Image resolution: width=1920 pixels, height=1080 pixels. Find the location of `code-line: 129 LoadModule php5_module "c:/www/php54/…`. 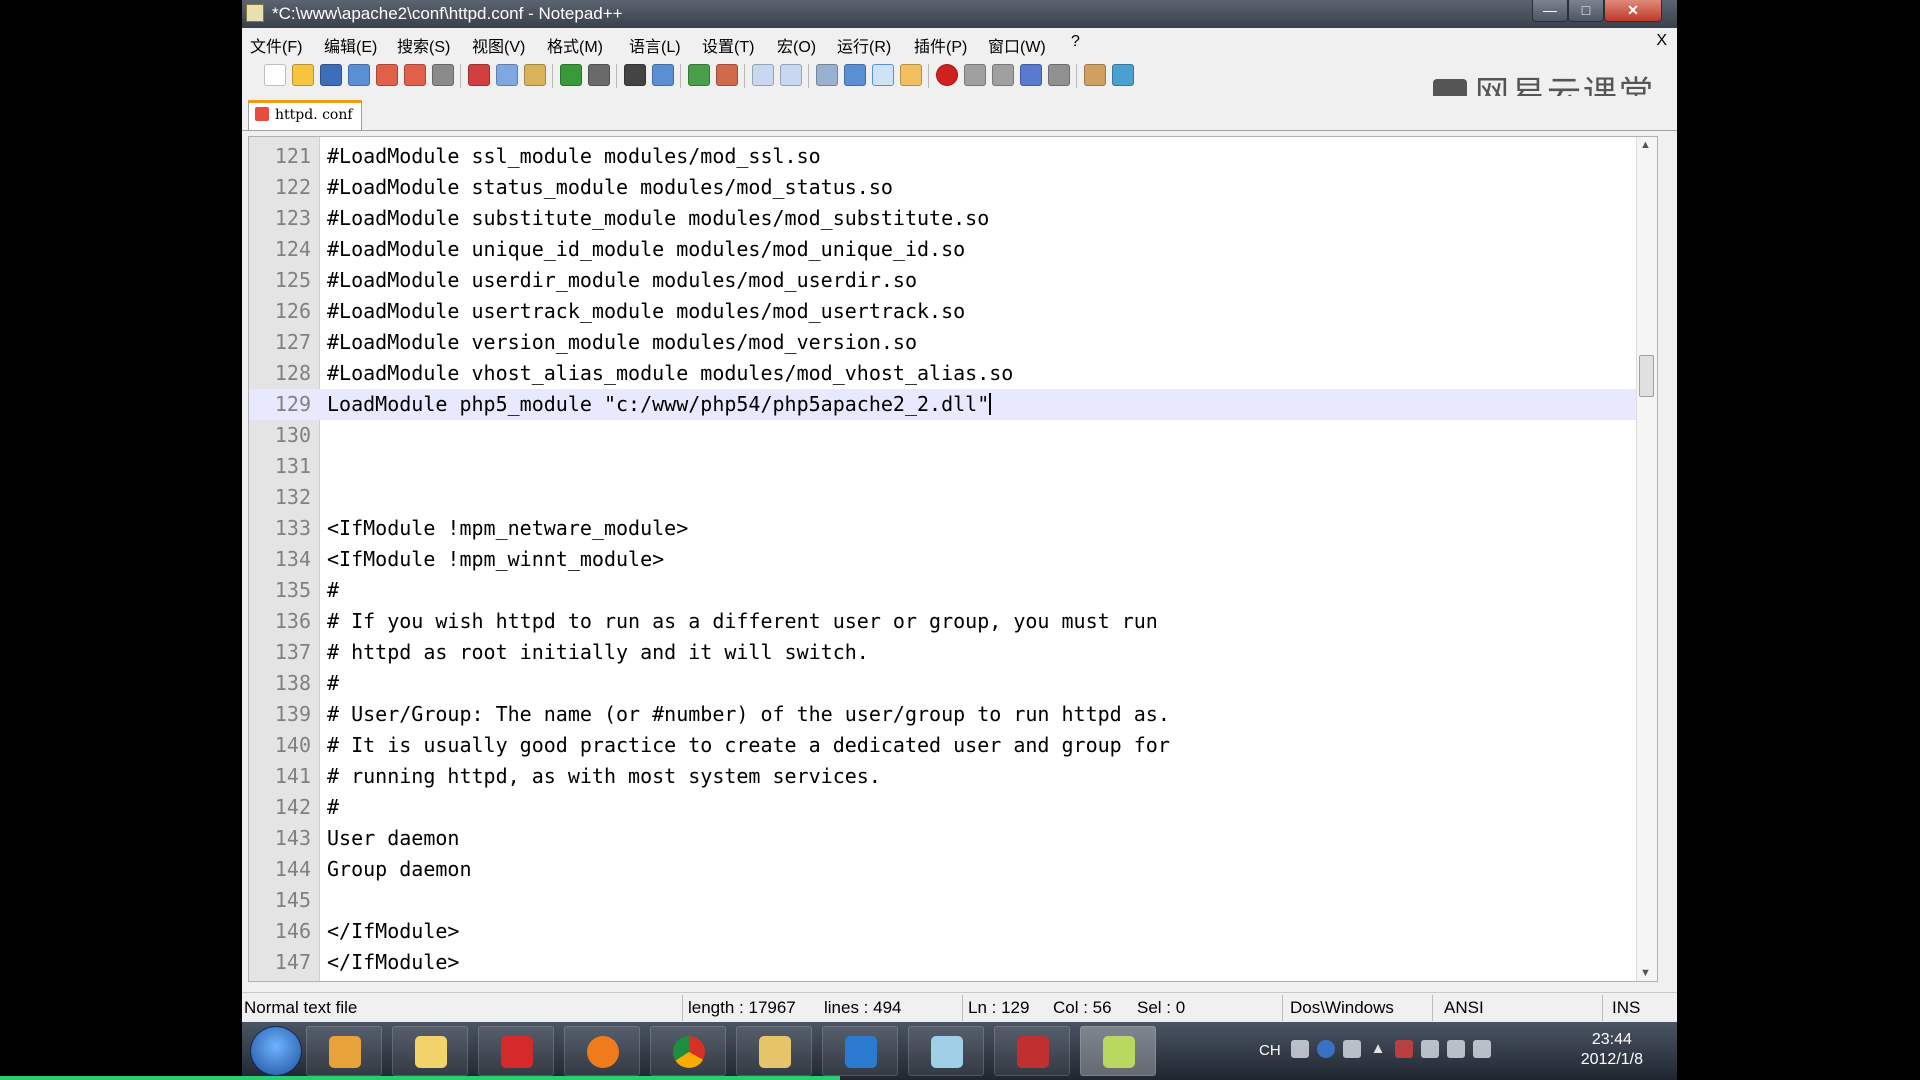

code-line: 129 LoadModule php5_module "c:/www/php54/… is located at coordinates (944, 404).